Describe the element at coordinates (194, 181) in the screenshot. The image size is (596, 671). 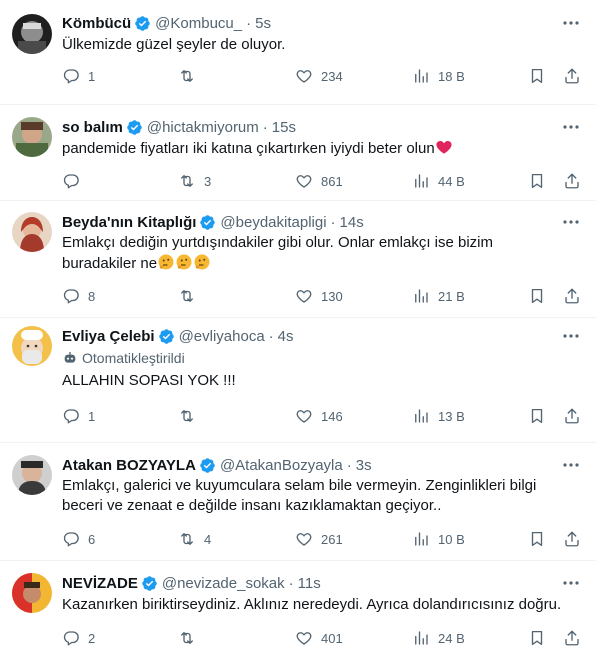
I see `retweet-button: 3` at that location.